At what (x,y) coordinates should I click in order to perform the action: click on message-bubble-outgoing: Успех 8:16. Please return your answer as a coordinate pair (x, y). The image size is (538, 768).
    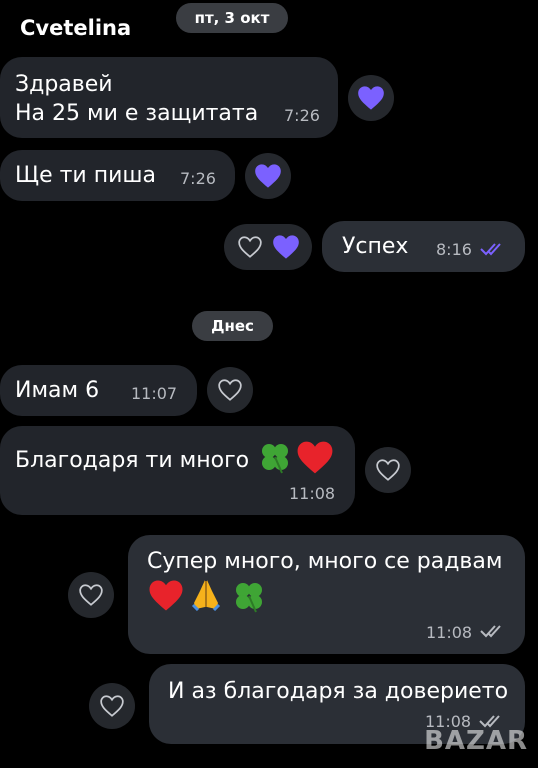
    Looking at the image, I should click on (423, 246).